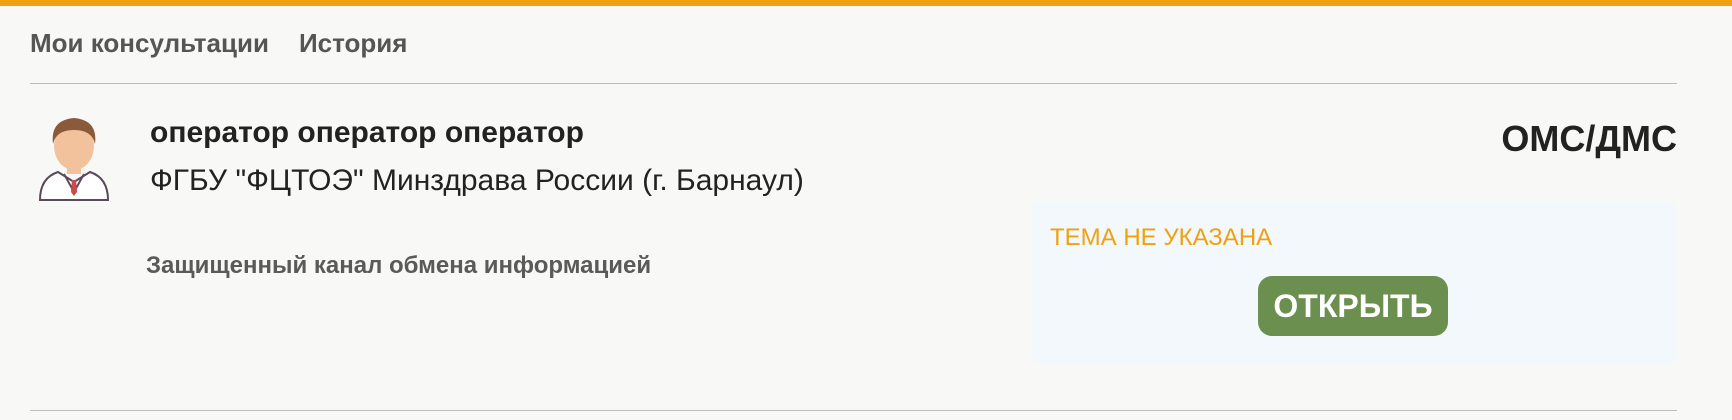 Image resolution: width=1732 pixels, height=420 pixels. I want to click on doctor-avatar-icon, so click(74, 157).